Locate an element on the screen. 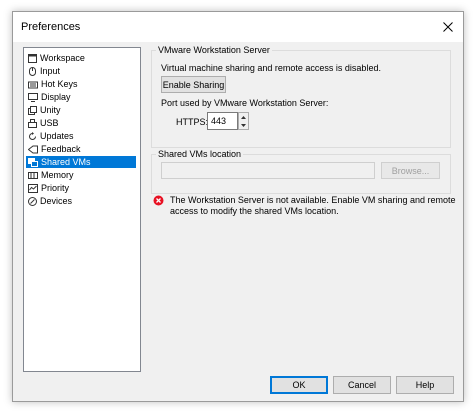  https-port-spinner is located at coordinates (243, 121).